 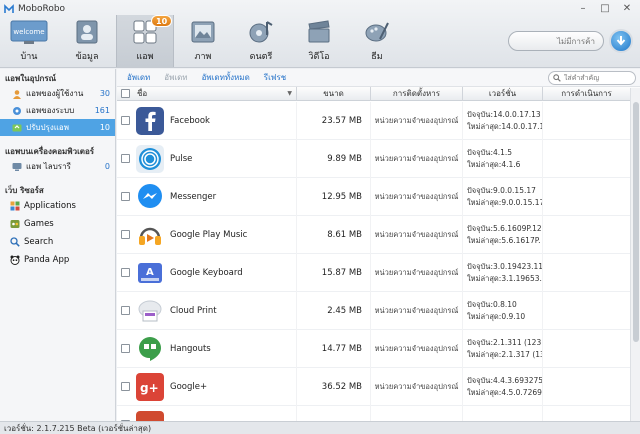 I want to click on app-name-cell: A Google Keyboard, so click(x=215, y=272).